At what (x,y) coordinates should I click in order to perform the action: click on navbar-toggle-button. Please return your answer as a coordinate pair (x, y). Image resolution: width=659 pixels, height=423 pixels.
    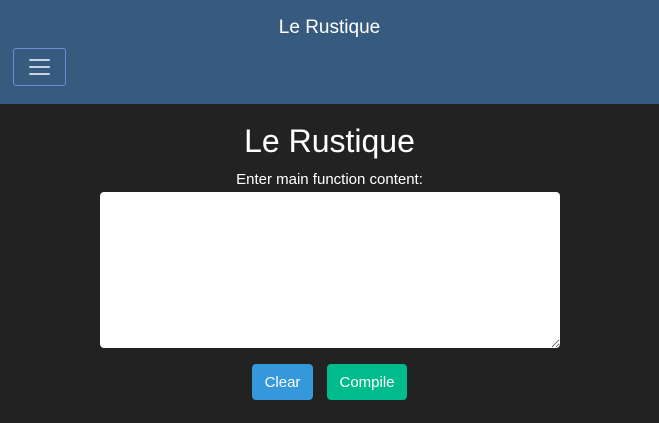
    Looking at the image, I should click on (39, 67).